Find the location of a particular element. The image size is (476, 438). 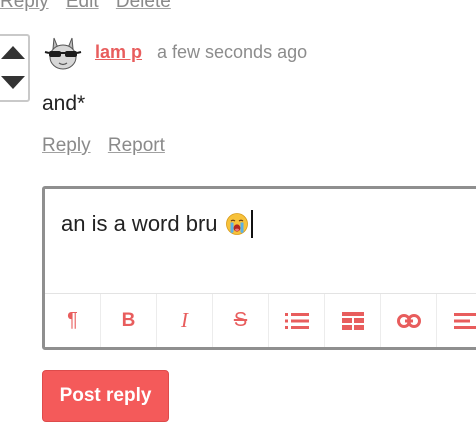

text-caret is located at coordinates (251, 224).